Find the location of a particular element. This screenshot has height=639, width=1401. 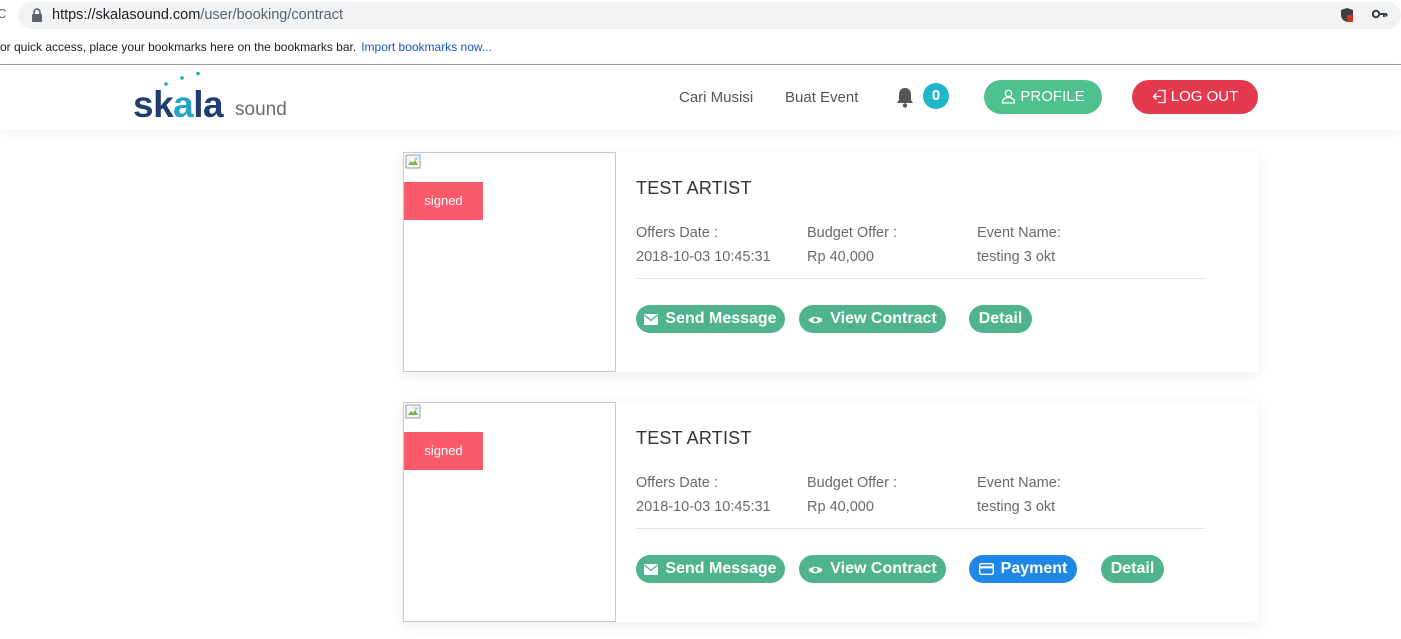

logo-part-2: a is located at coordinates (183, 104).